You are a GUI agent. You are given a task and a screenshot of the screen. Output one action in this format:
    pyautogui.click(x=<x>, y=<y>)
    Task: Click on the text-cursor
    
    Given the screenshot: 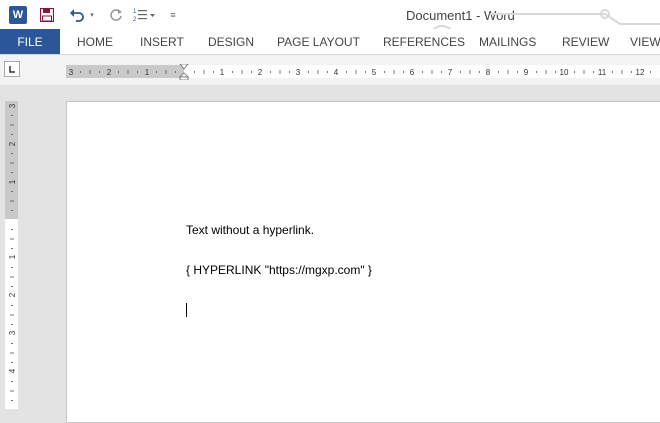 What is the action you would take?
    pyautogui.click(x=186, y=310)
    